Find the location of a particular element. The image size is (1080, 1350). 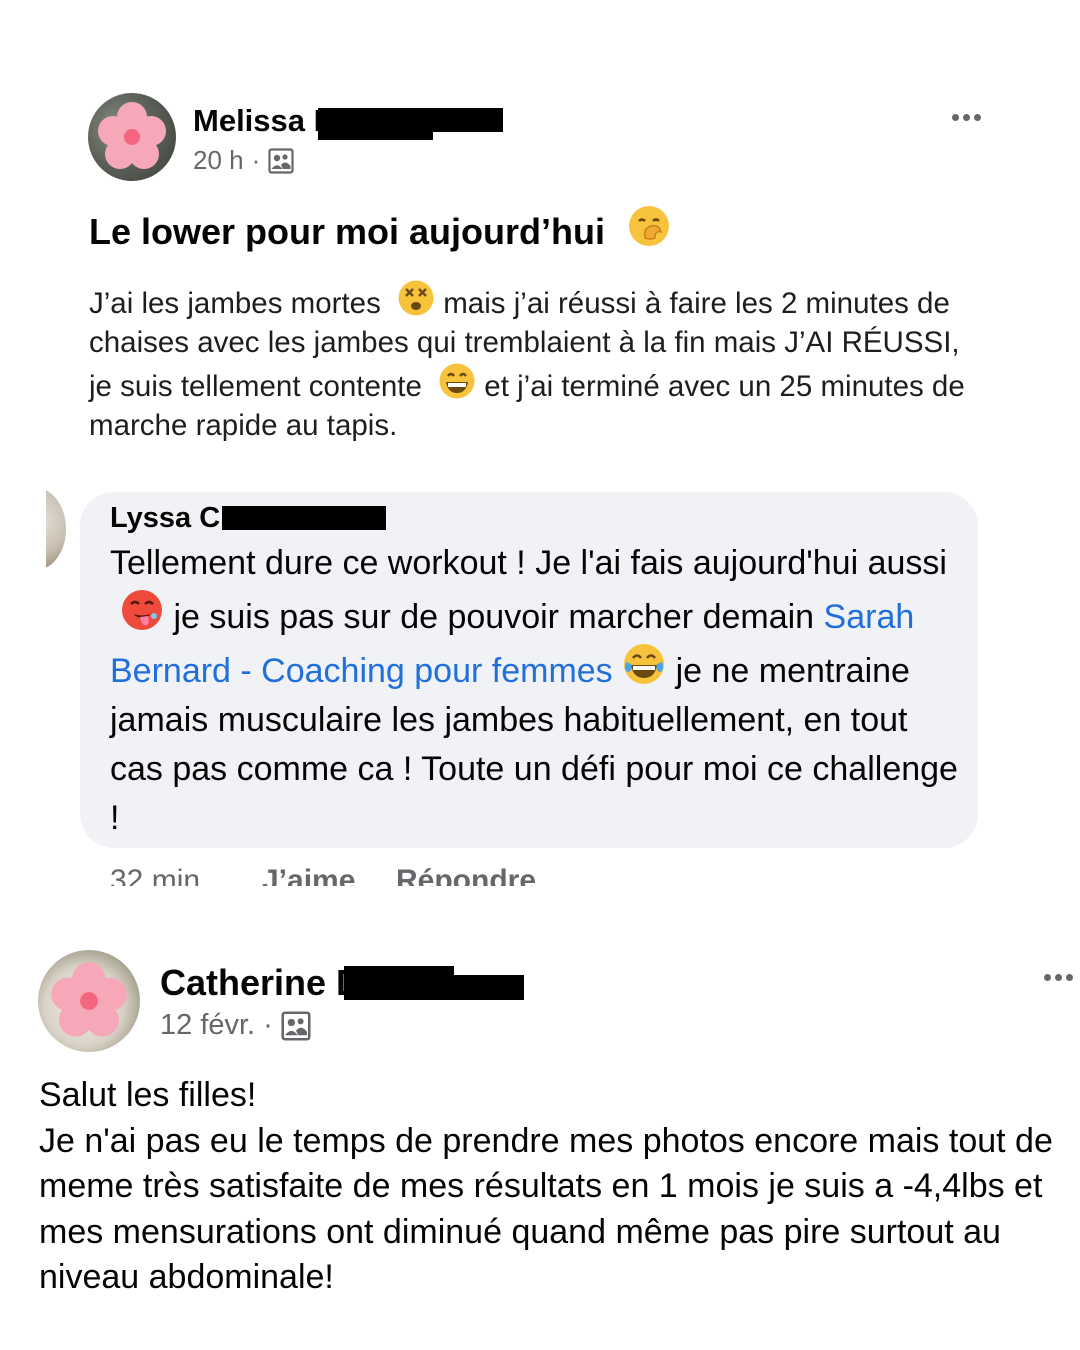

author-name: Melissa D is located at coordinates (263, 121).